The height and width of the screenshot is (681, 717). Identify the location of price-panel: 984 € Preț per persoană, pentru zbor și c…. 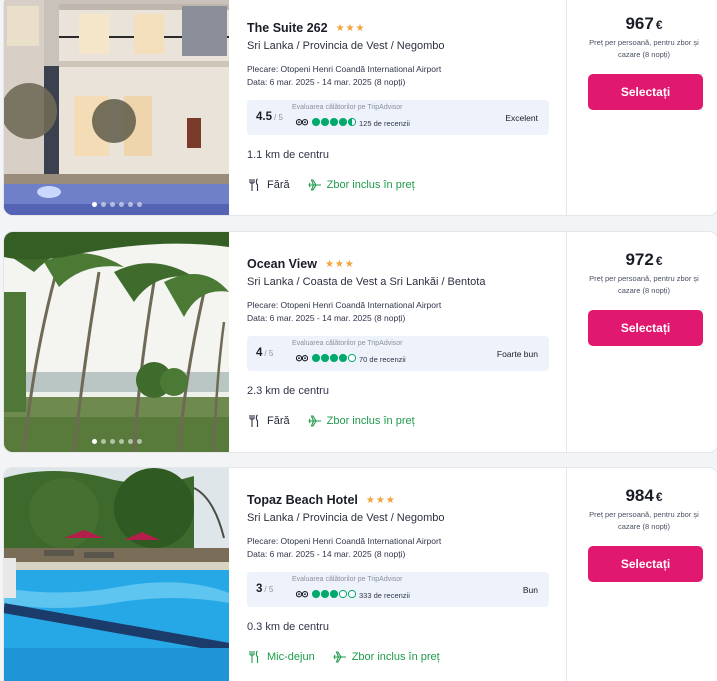
(641, 574).